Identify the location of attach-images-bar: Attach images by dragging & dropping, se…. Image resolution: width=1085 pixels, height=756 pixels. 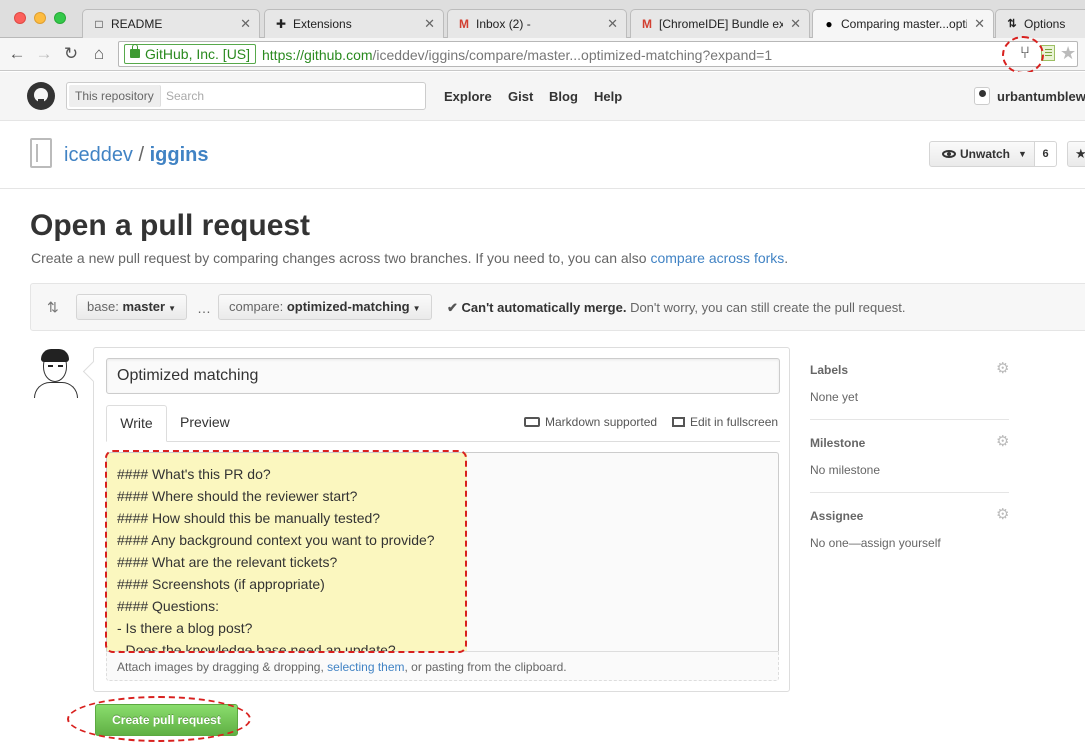
(442, 666).